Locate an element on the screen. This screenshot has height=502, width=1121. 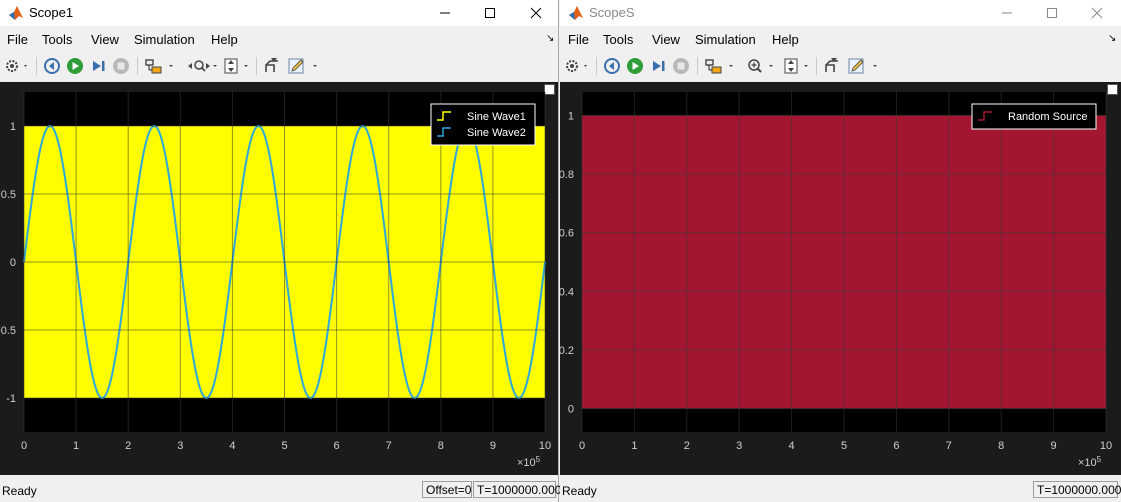
legend-label: Random Source is located at coordinates (1048, 117).